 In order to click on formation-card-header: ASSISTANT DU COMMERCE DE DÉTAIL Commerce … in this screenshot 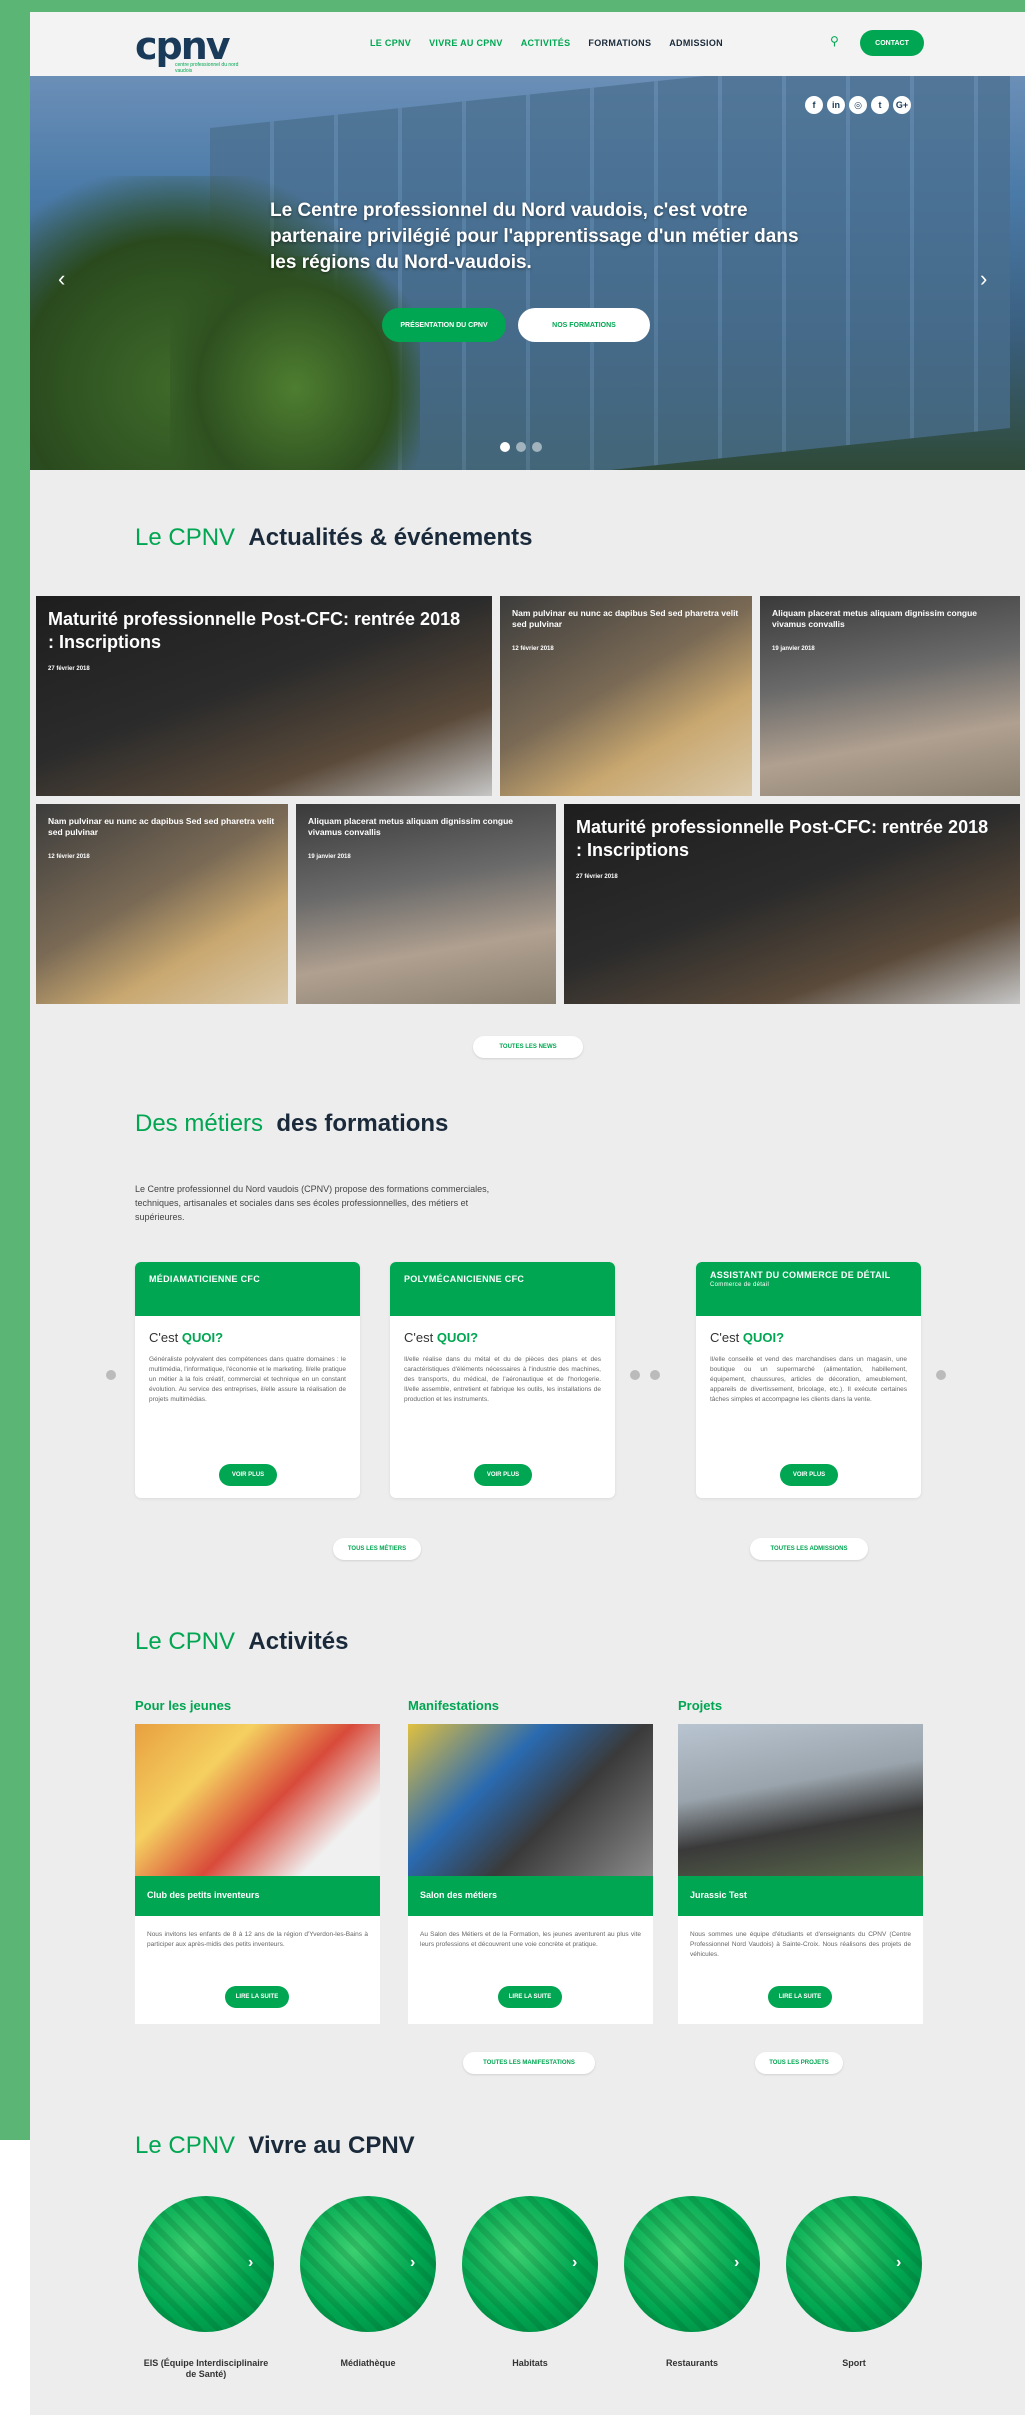, I will do `click(808, 1289)`.